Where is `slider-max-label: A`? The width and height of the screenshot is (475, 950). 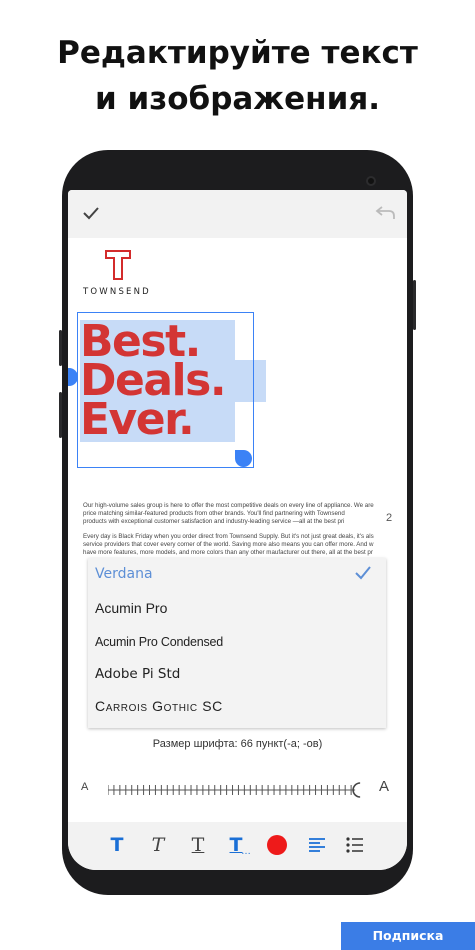 slider-max-label: A is located at coordinates (384, 786).